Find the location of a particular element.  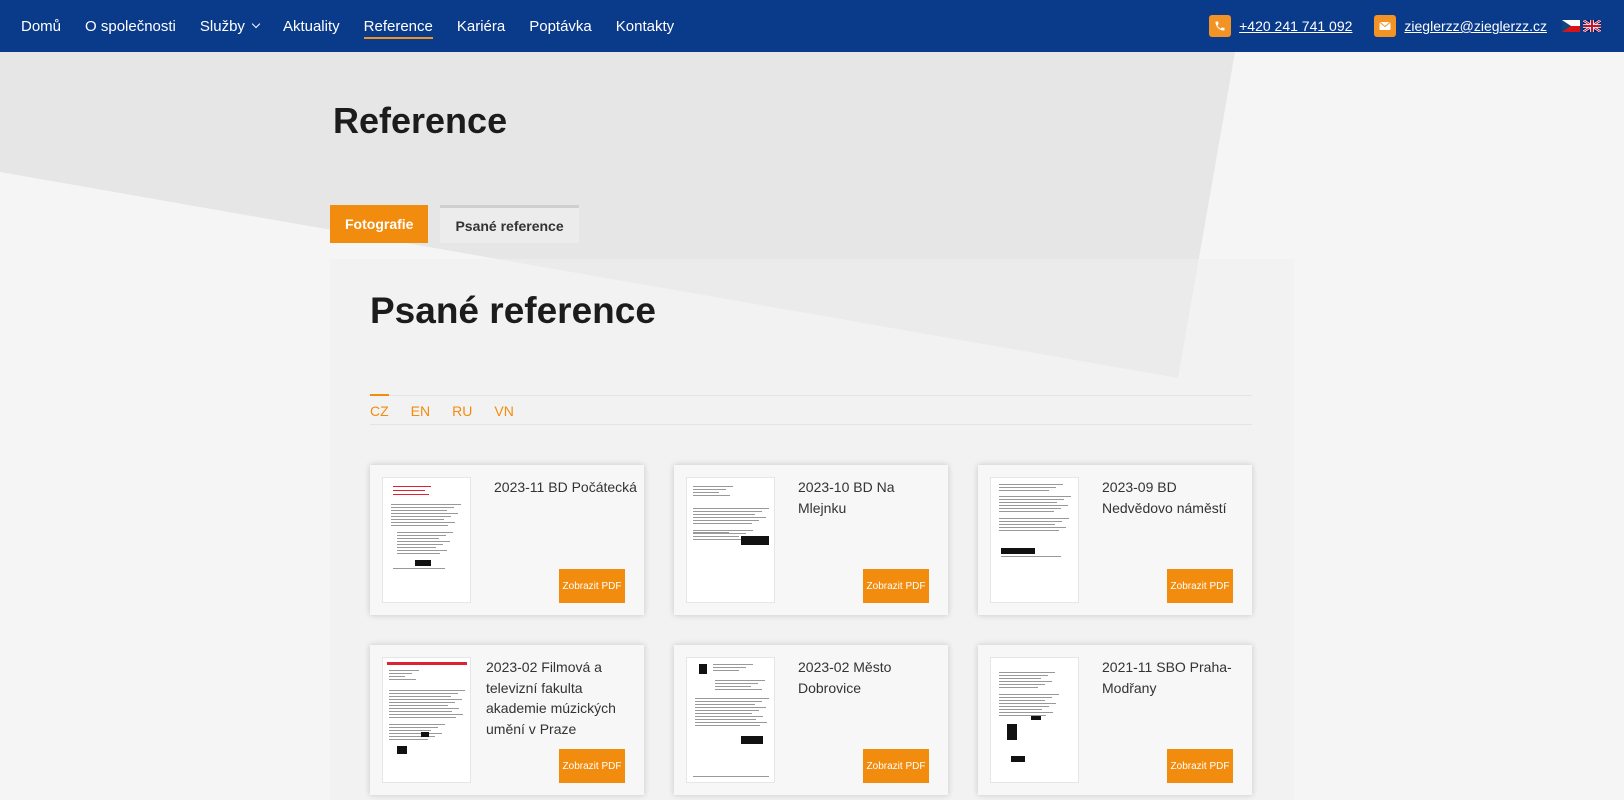

nav-references-label: Reference is located at coordinates (398, 26).